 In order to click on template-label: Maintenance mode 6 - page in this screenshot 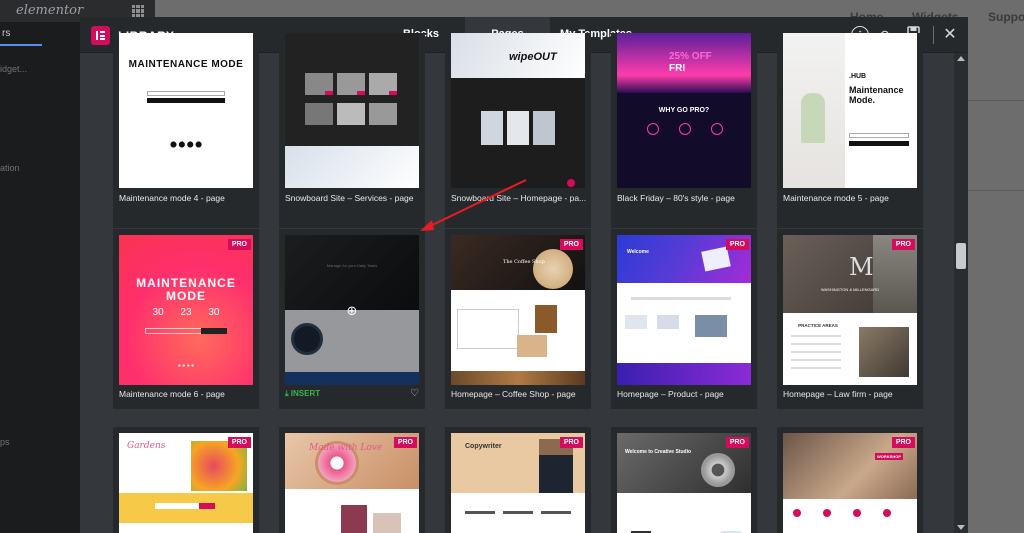, I will do `click(172, 394)`.